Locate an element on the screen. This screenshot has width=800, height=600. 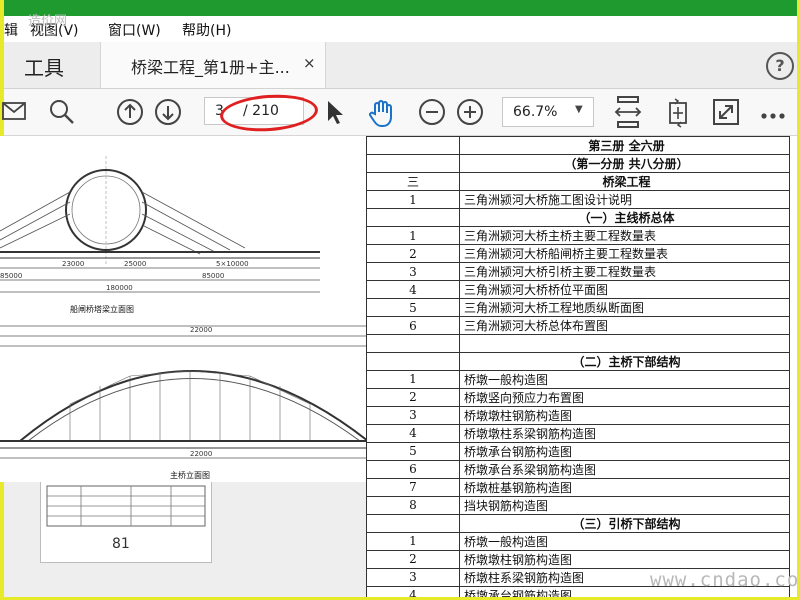
table-row: 4 三角洲颍河大桥桥位平面图 is located at coordinates (578, 289).